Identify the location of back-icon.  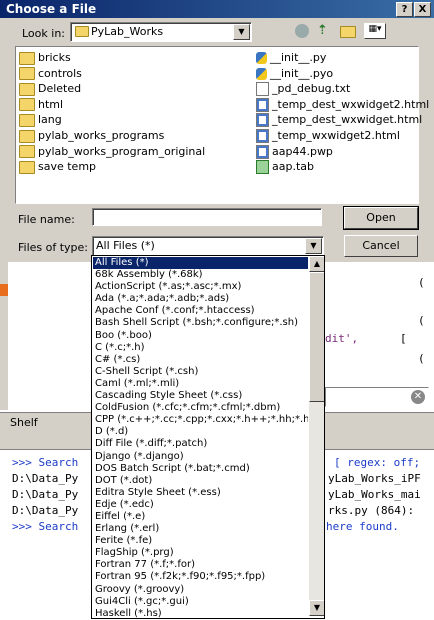
(302, 31).